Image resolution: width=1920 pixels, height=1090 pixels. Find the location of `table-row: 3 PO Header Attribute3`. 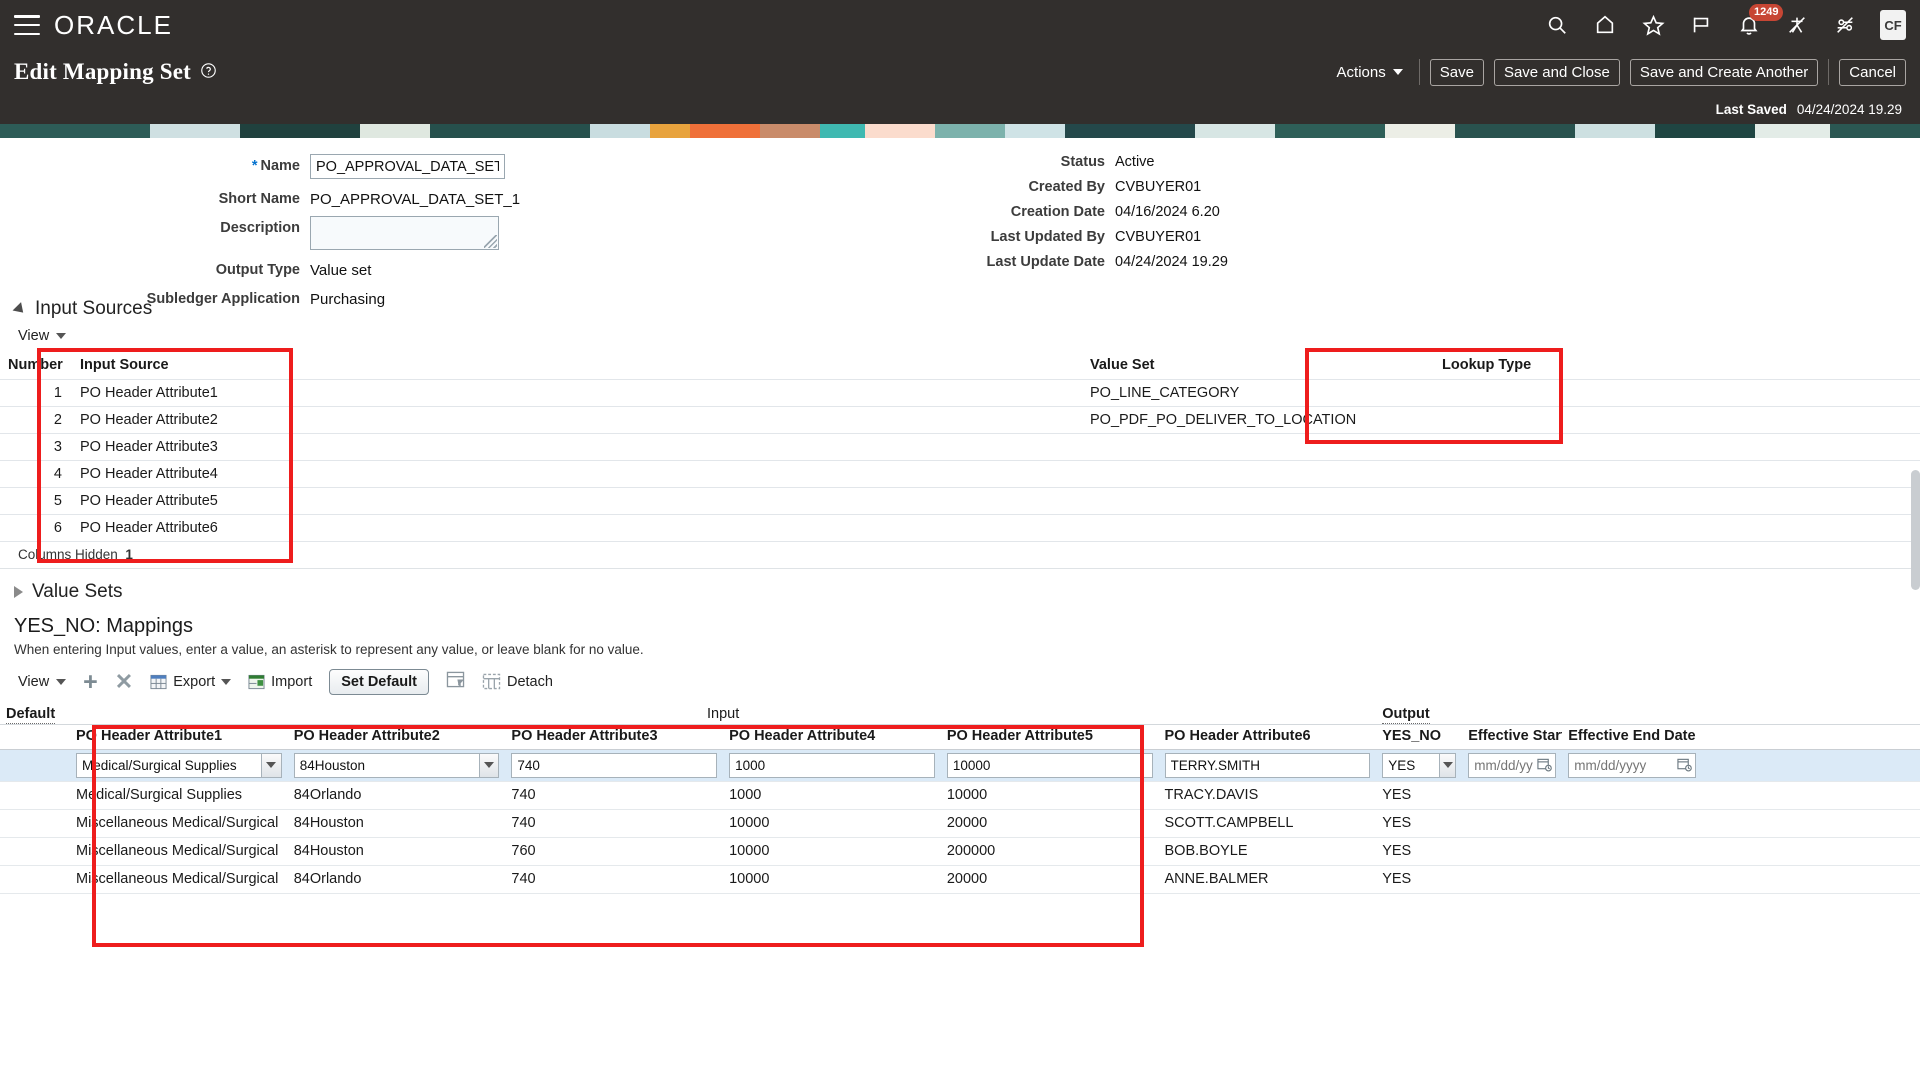

table-row: 3 PO Header Attribute3 is located at coordinates (960, 447).